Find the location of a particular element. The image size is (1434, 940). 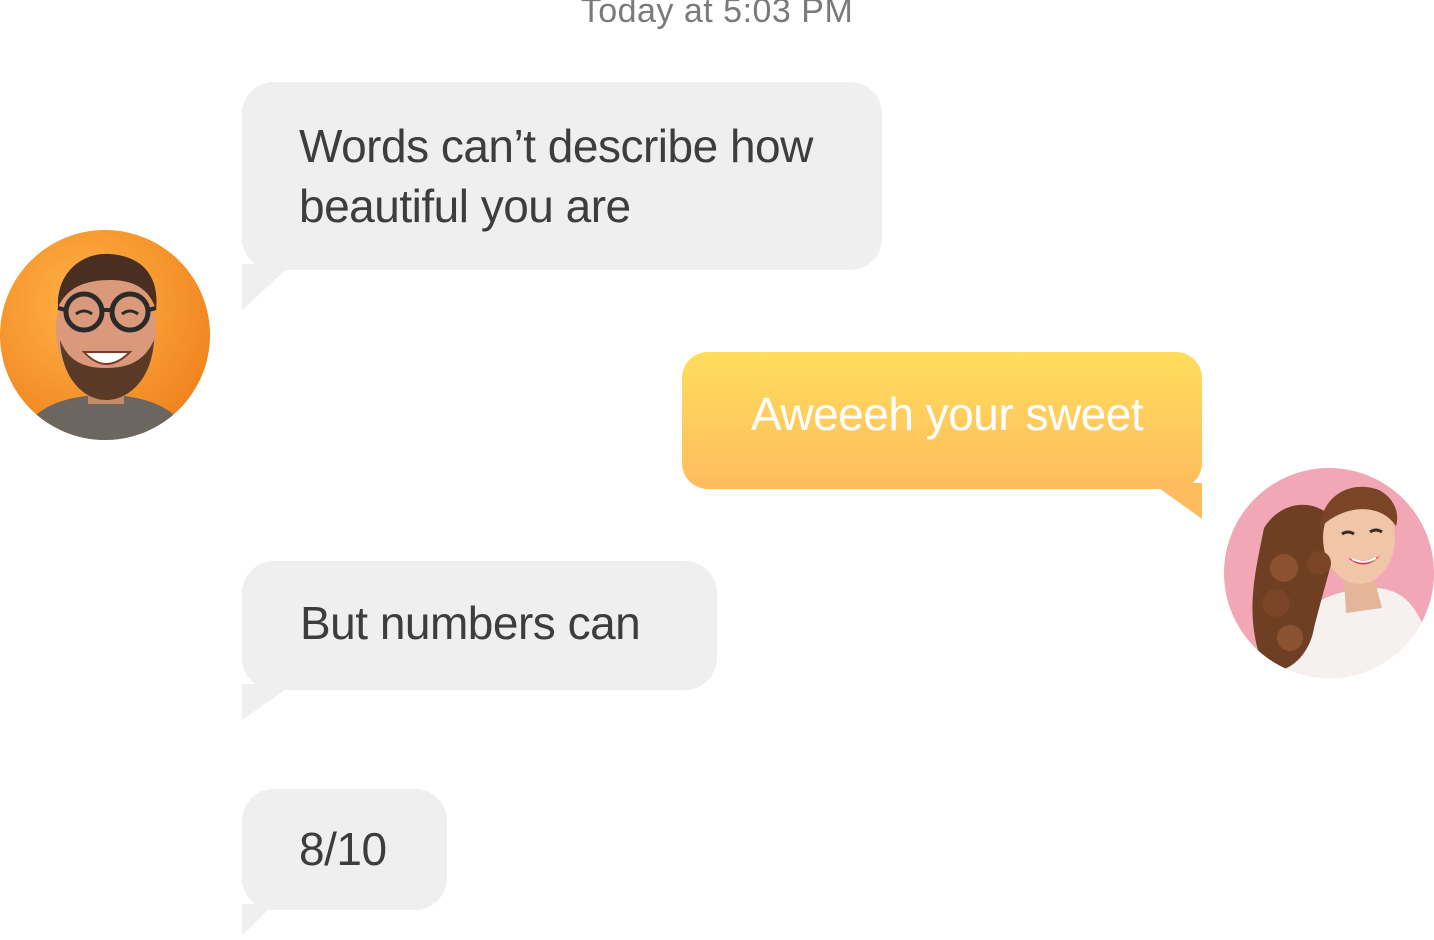

conversation-timestamp: Today at 5:03 PM is located at coordinates (717, 15).